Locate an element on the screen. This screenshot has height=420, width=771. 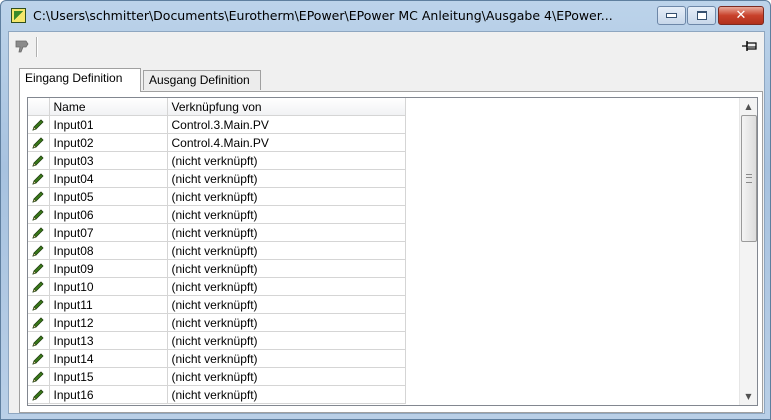
table-row: Input06 (nicht verknüpft) is located at coordinates (217, 214).